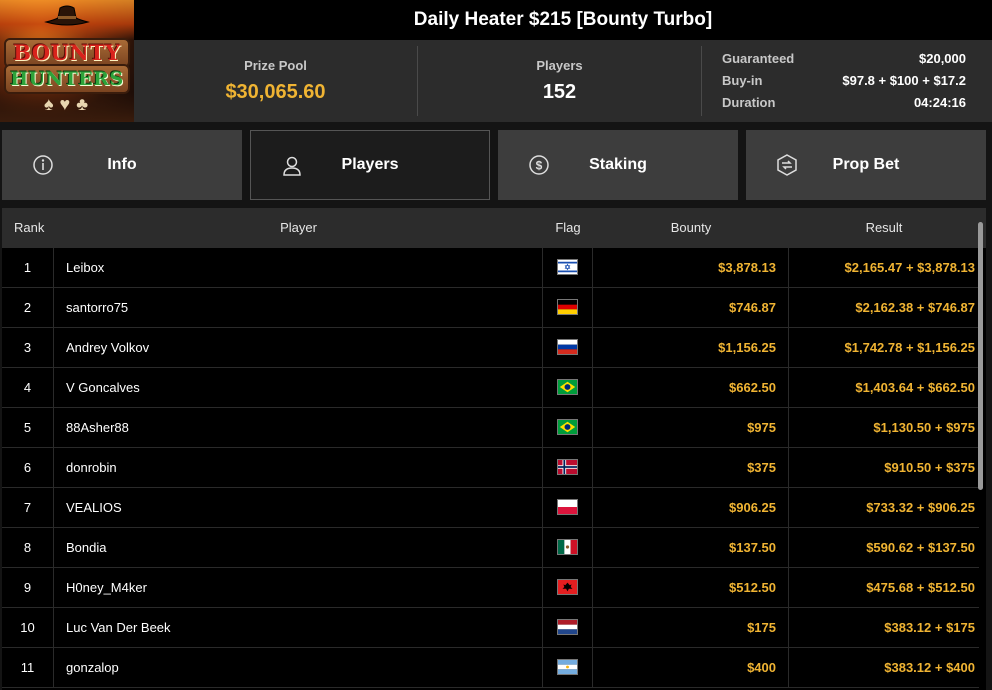 The height and width of the screenshot is (690, 992). I want to click on header-result: Result, so click(884, 228).